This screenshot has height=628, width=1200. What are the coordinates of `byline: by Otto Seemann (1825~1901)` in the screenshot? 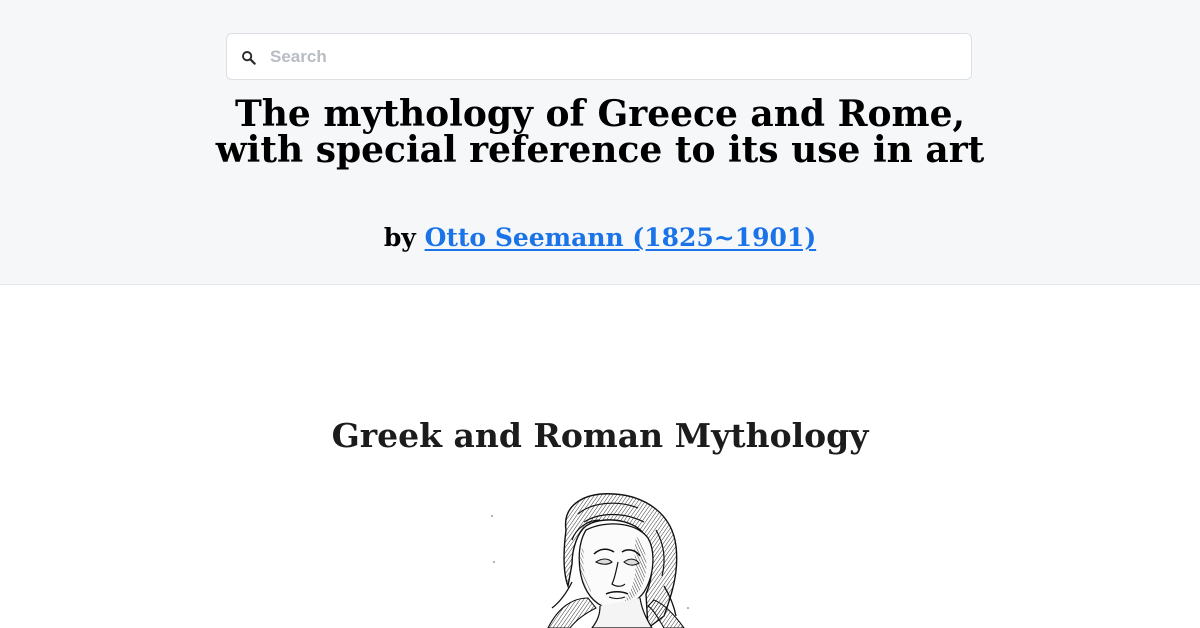 It's located at (600, 238).